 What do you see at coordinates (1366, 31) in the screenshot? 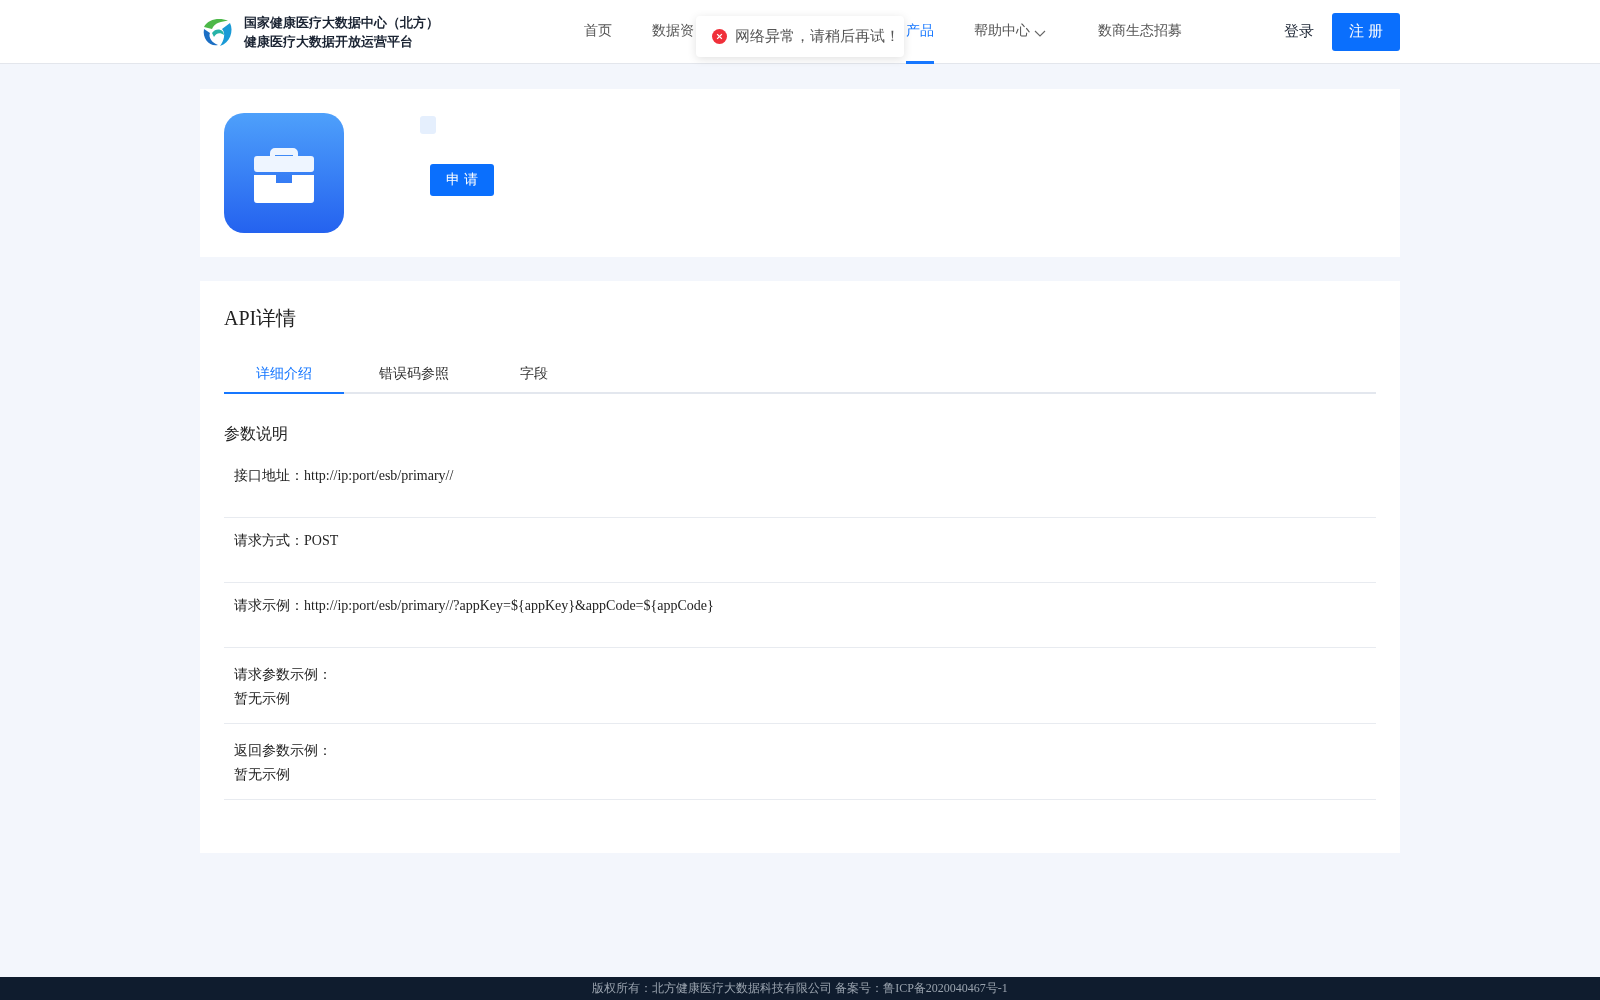
I see `register-button: 注 册` at bounding box center [1366, 31].